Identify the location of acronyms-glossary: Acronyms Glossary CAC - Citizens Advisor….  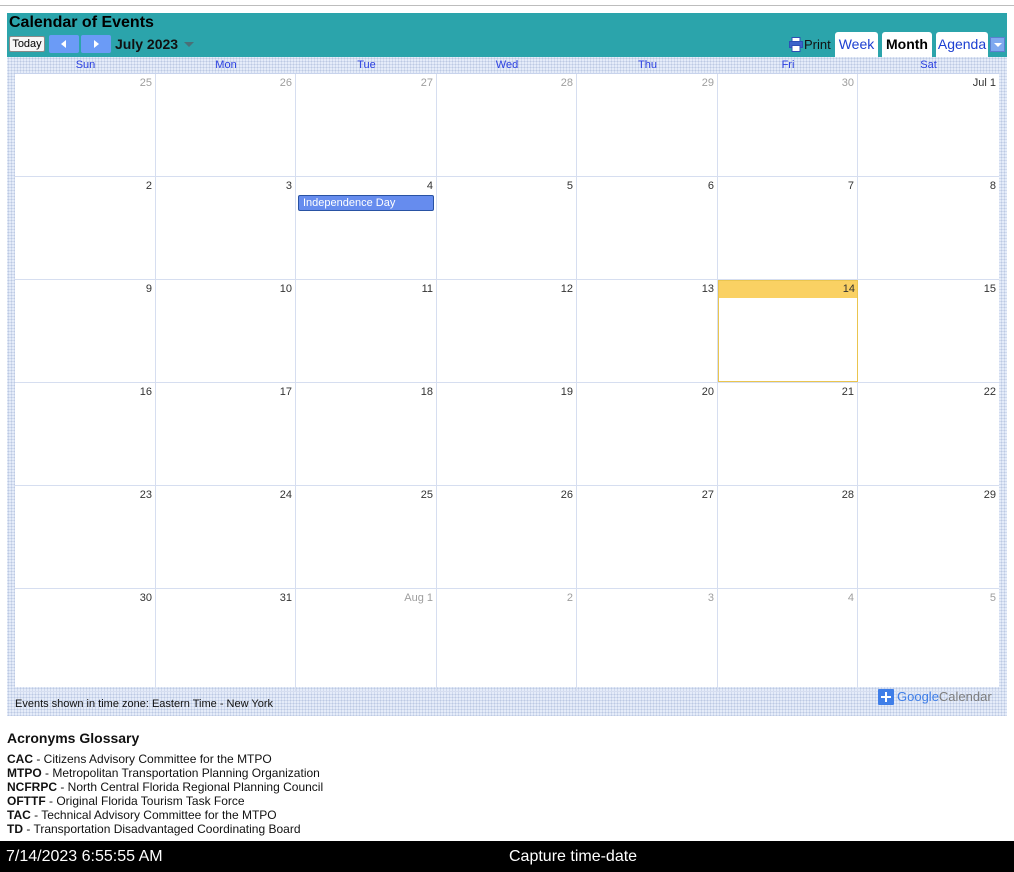
(207, 783).